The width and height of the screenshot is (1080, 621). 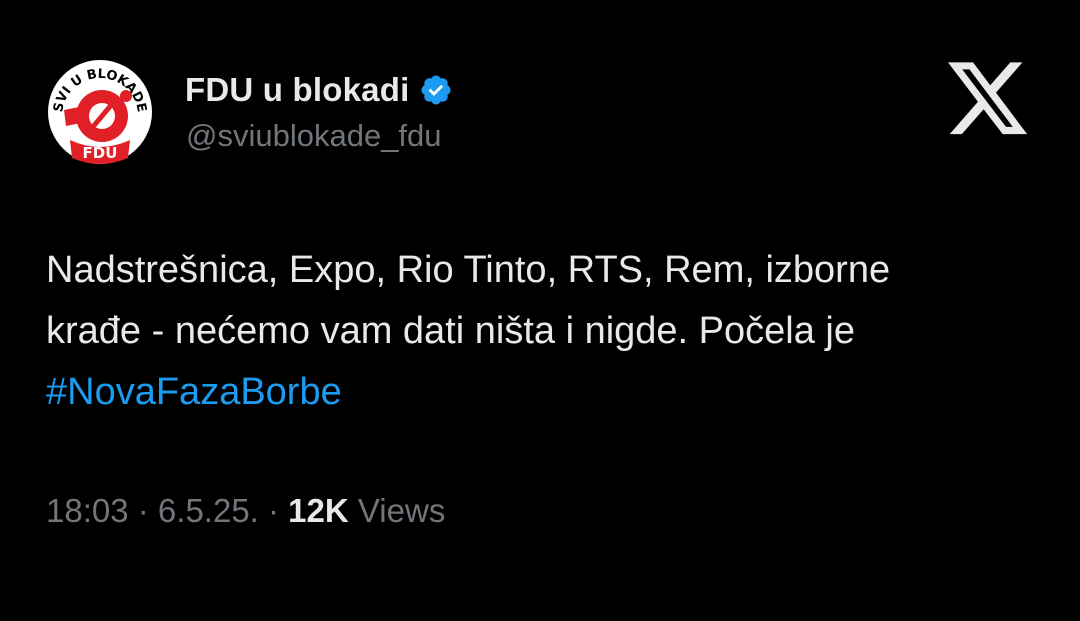 I want to click on x-logo-icon, so click(x=989, y=100).